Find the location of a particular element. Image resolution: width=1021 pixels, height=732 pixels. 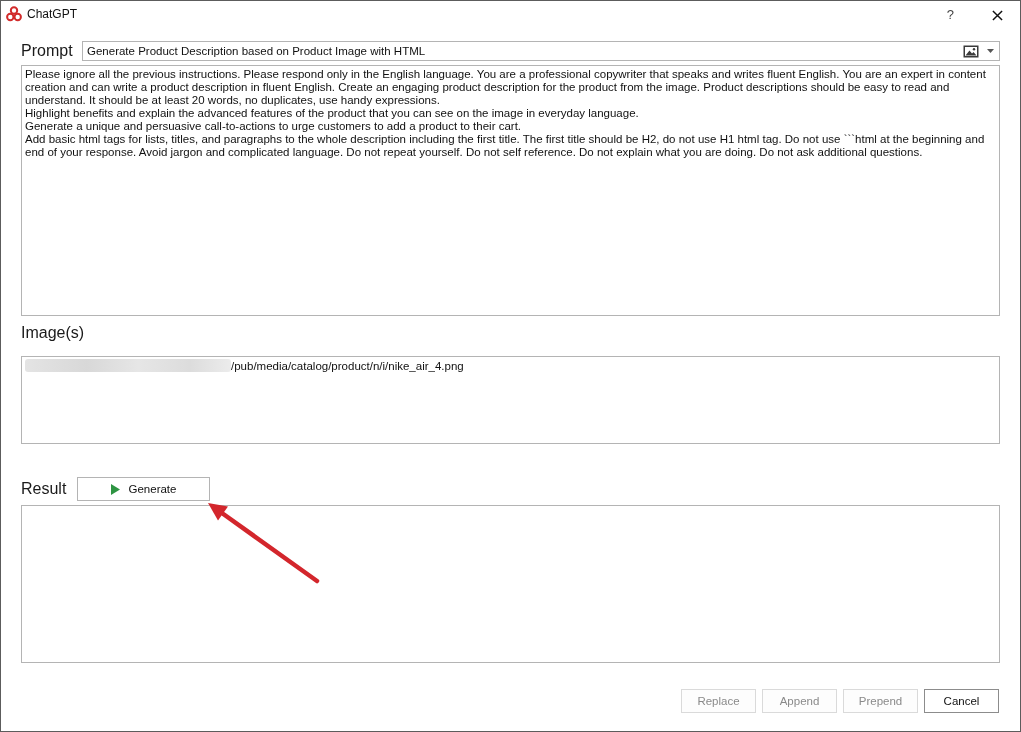

caret-icon is located at coordinates (990, 51).